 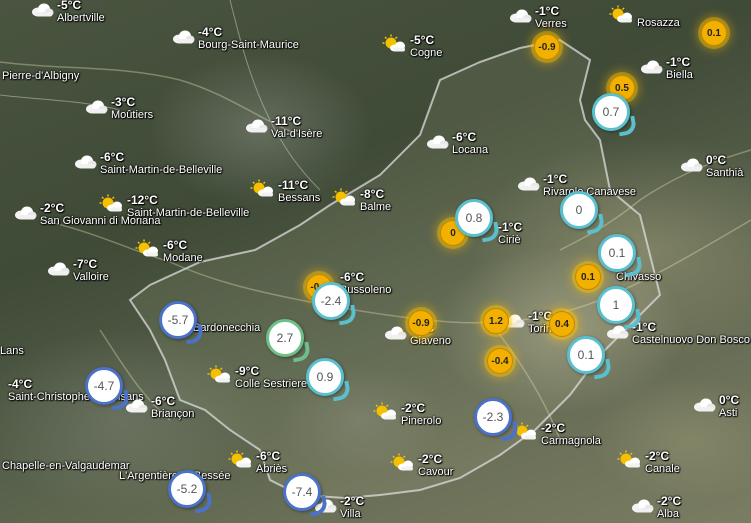 What do you see at coordinates (12, 351) in the screenshot?
I see `city-label-lans: Lans` at bounding box center [12, 351].